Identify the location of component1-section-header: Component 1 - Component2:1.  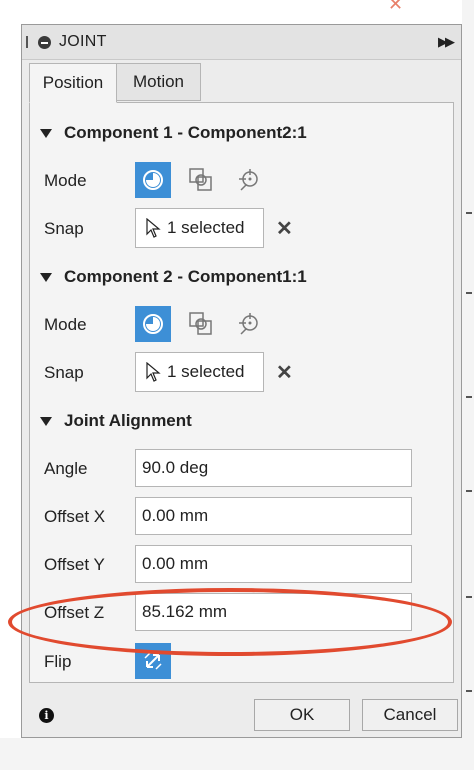
(173, 133).